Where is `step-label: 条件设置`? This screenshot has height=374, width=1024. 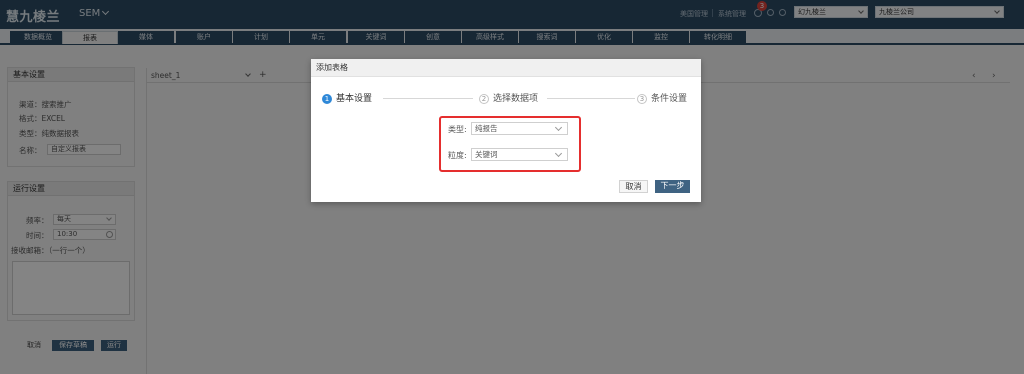
step-label: 条件设置 is located at coordinates (669, 99).